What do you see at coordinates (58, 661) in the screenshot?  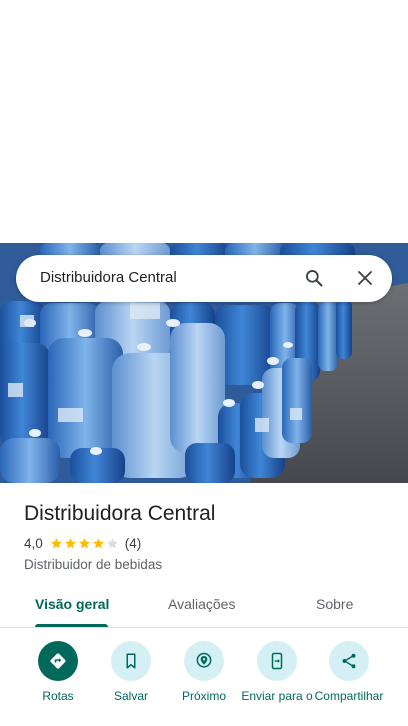 I see `directions-icon` at bounding box center [58, 661].